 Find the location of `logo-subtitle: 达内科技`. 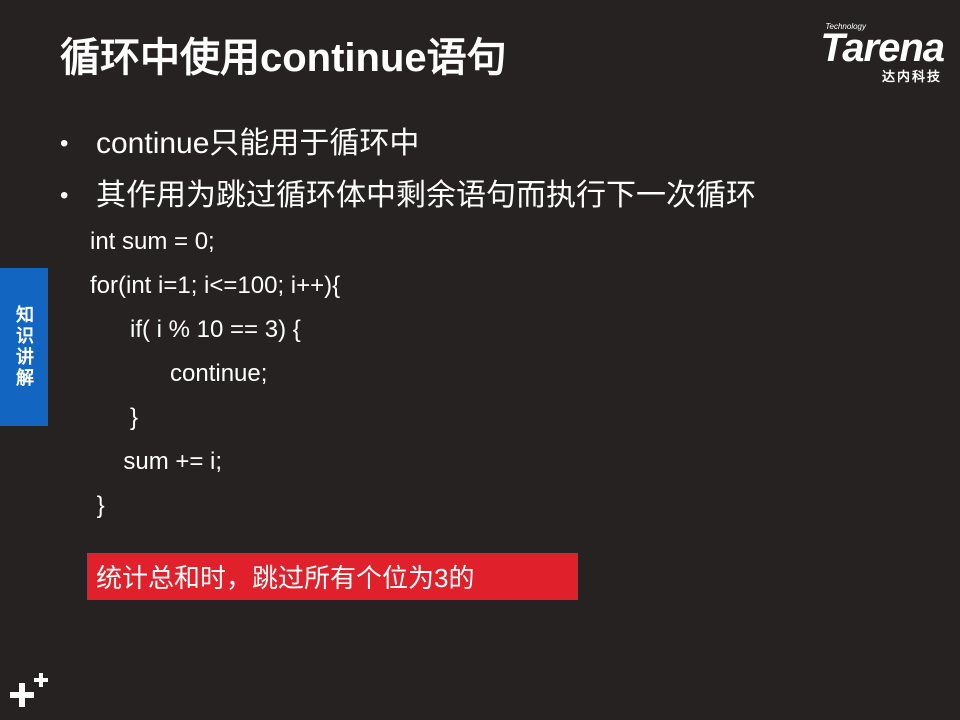

logo-subtitle: 达内科技 is located at coordinates (911, 76).